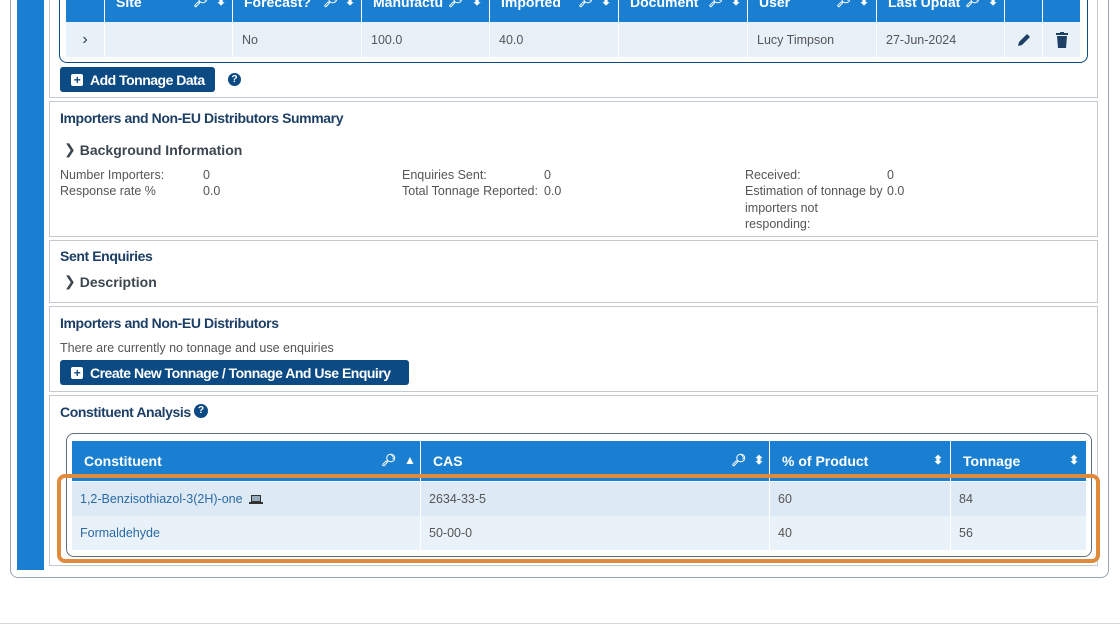 This screenshot has height=627, width=1120. Describe the element at coordinates (560, 623) in the screenshot. I see `page-divider` at that location.